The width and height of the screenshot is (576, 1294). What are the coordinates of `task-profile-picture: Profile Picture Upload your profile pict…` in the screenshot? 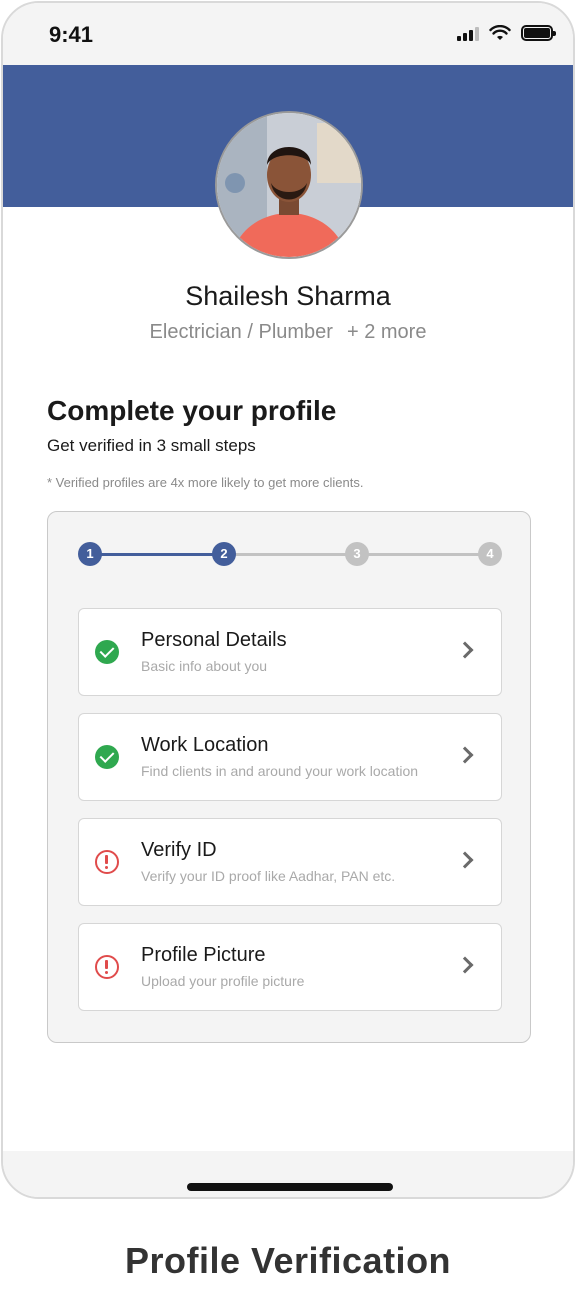 It's located at (290, 967).